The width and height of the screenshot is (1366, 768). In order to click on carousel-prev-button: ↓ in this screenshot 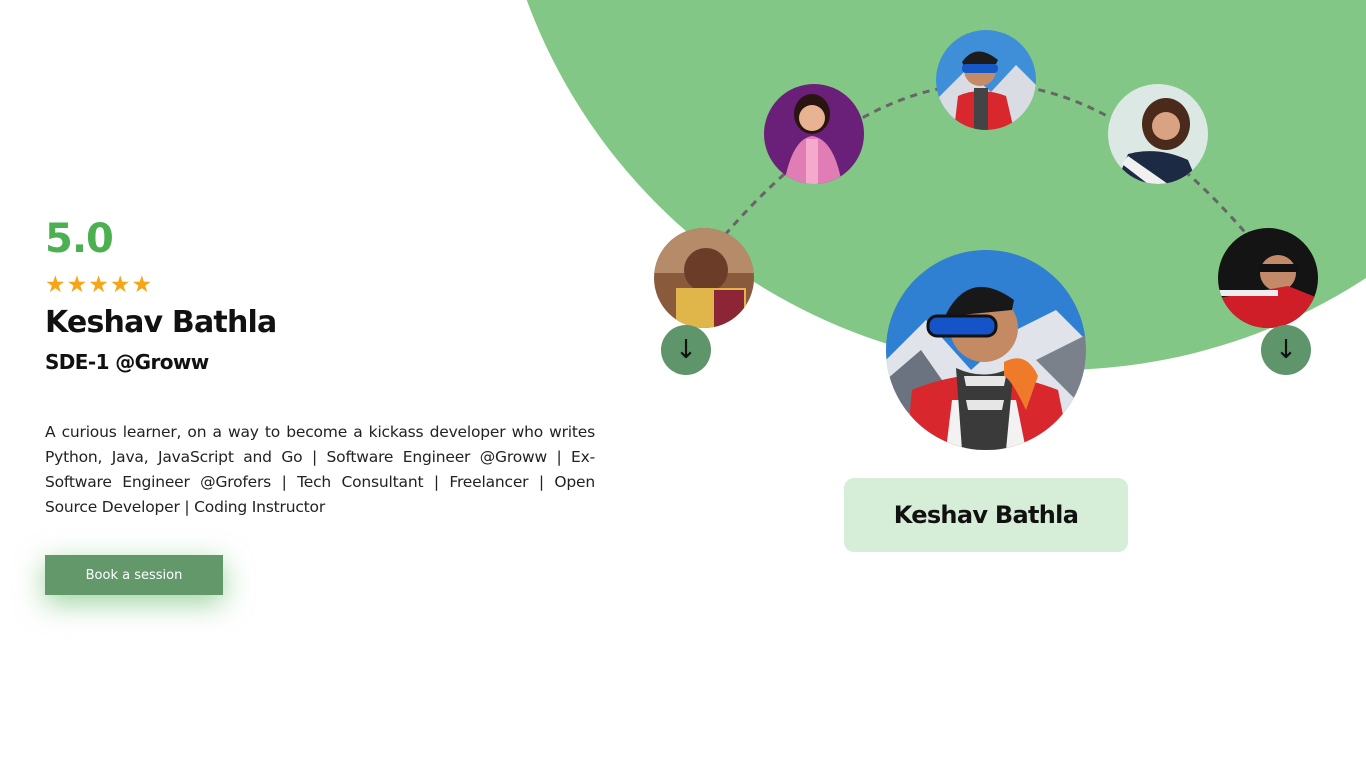, I will do `click(686, 350)`.